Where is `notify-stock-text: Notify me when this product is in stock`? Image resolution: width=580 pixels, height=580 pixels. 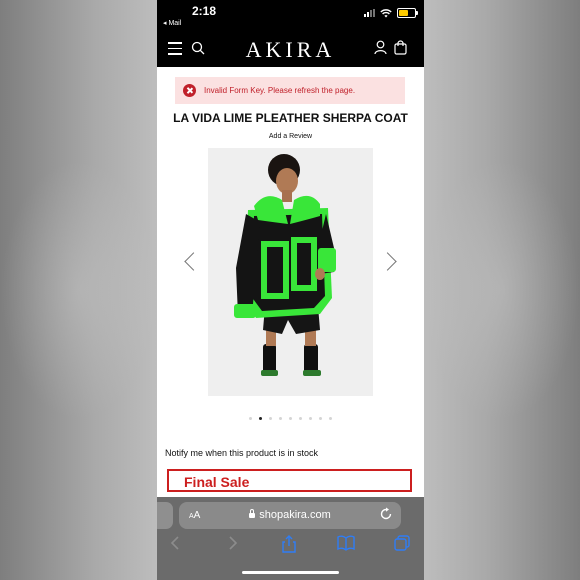 notify-stock-text: Notify me when this product is in stock is located at coordinates (242, 453).